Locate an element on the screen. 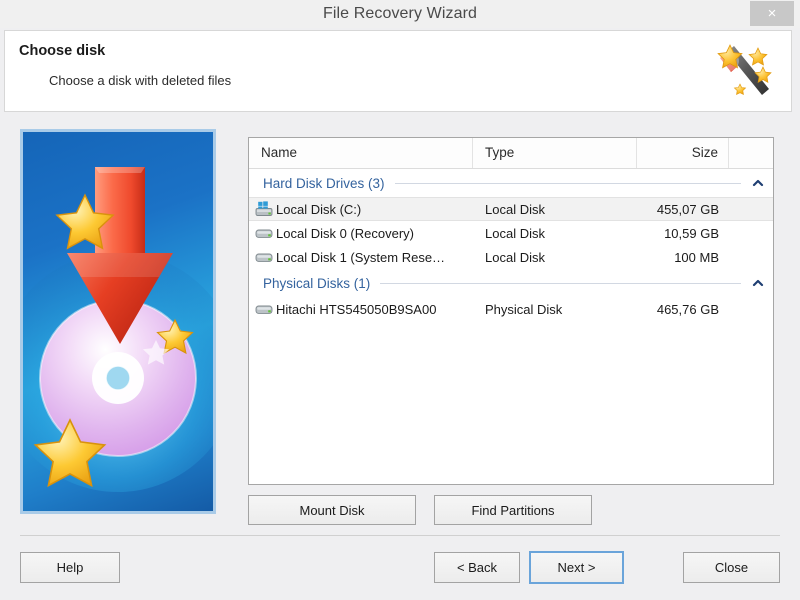  table-row: Local Disk (C:) Local Disk 455,07 GB is located at coordinates (511, 209).